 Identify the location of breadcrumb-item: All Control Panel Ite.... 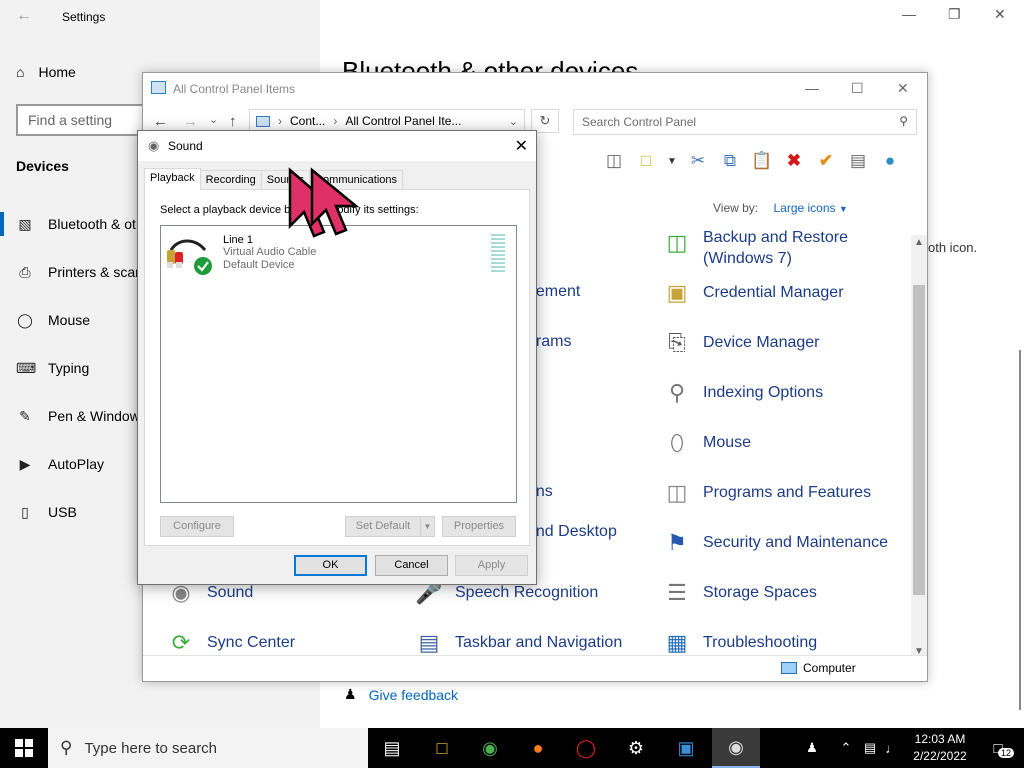
(403, 121).